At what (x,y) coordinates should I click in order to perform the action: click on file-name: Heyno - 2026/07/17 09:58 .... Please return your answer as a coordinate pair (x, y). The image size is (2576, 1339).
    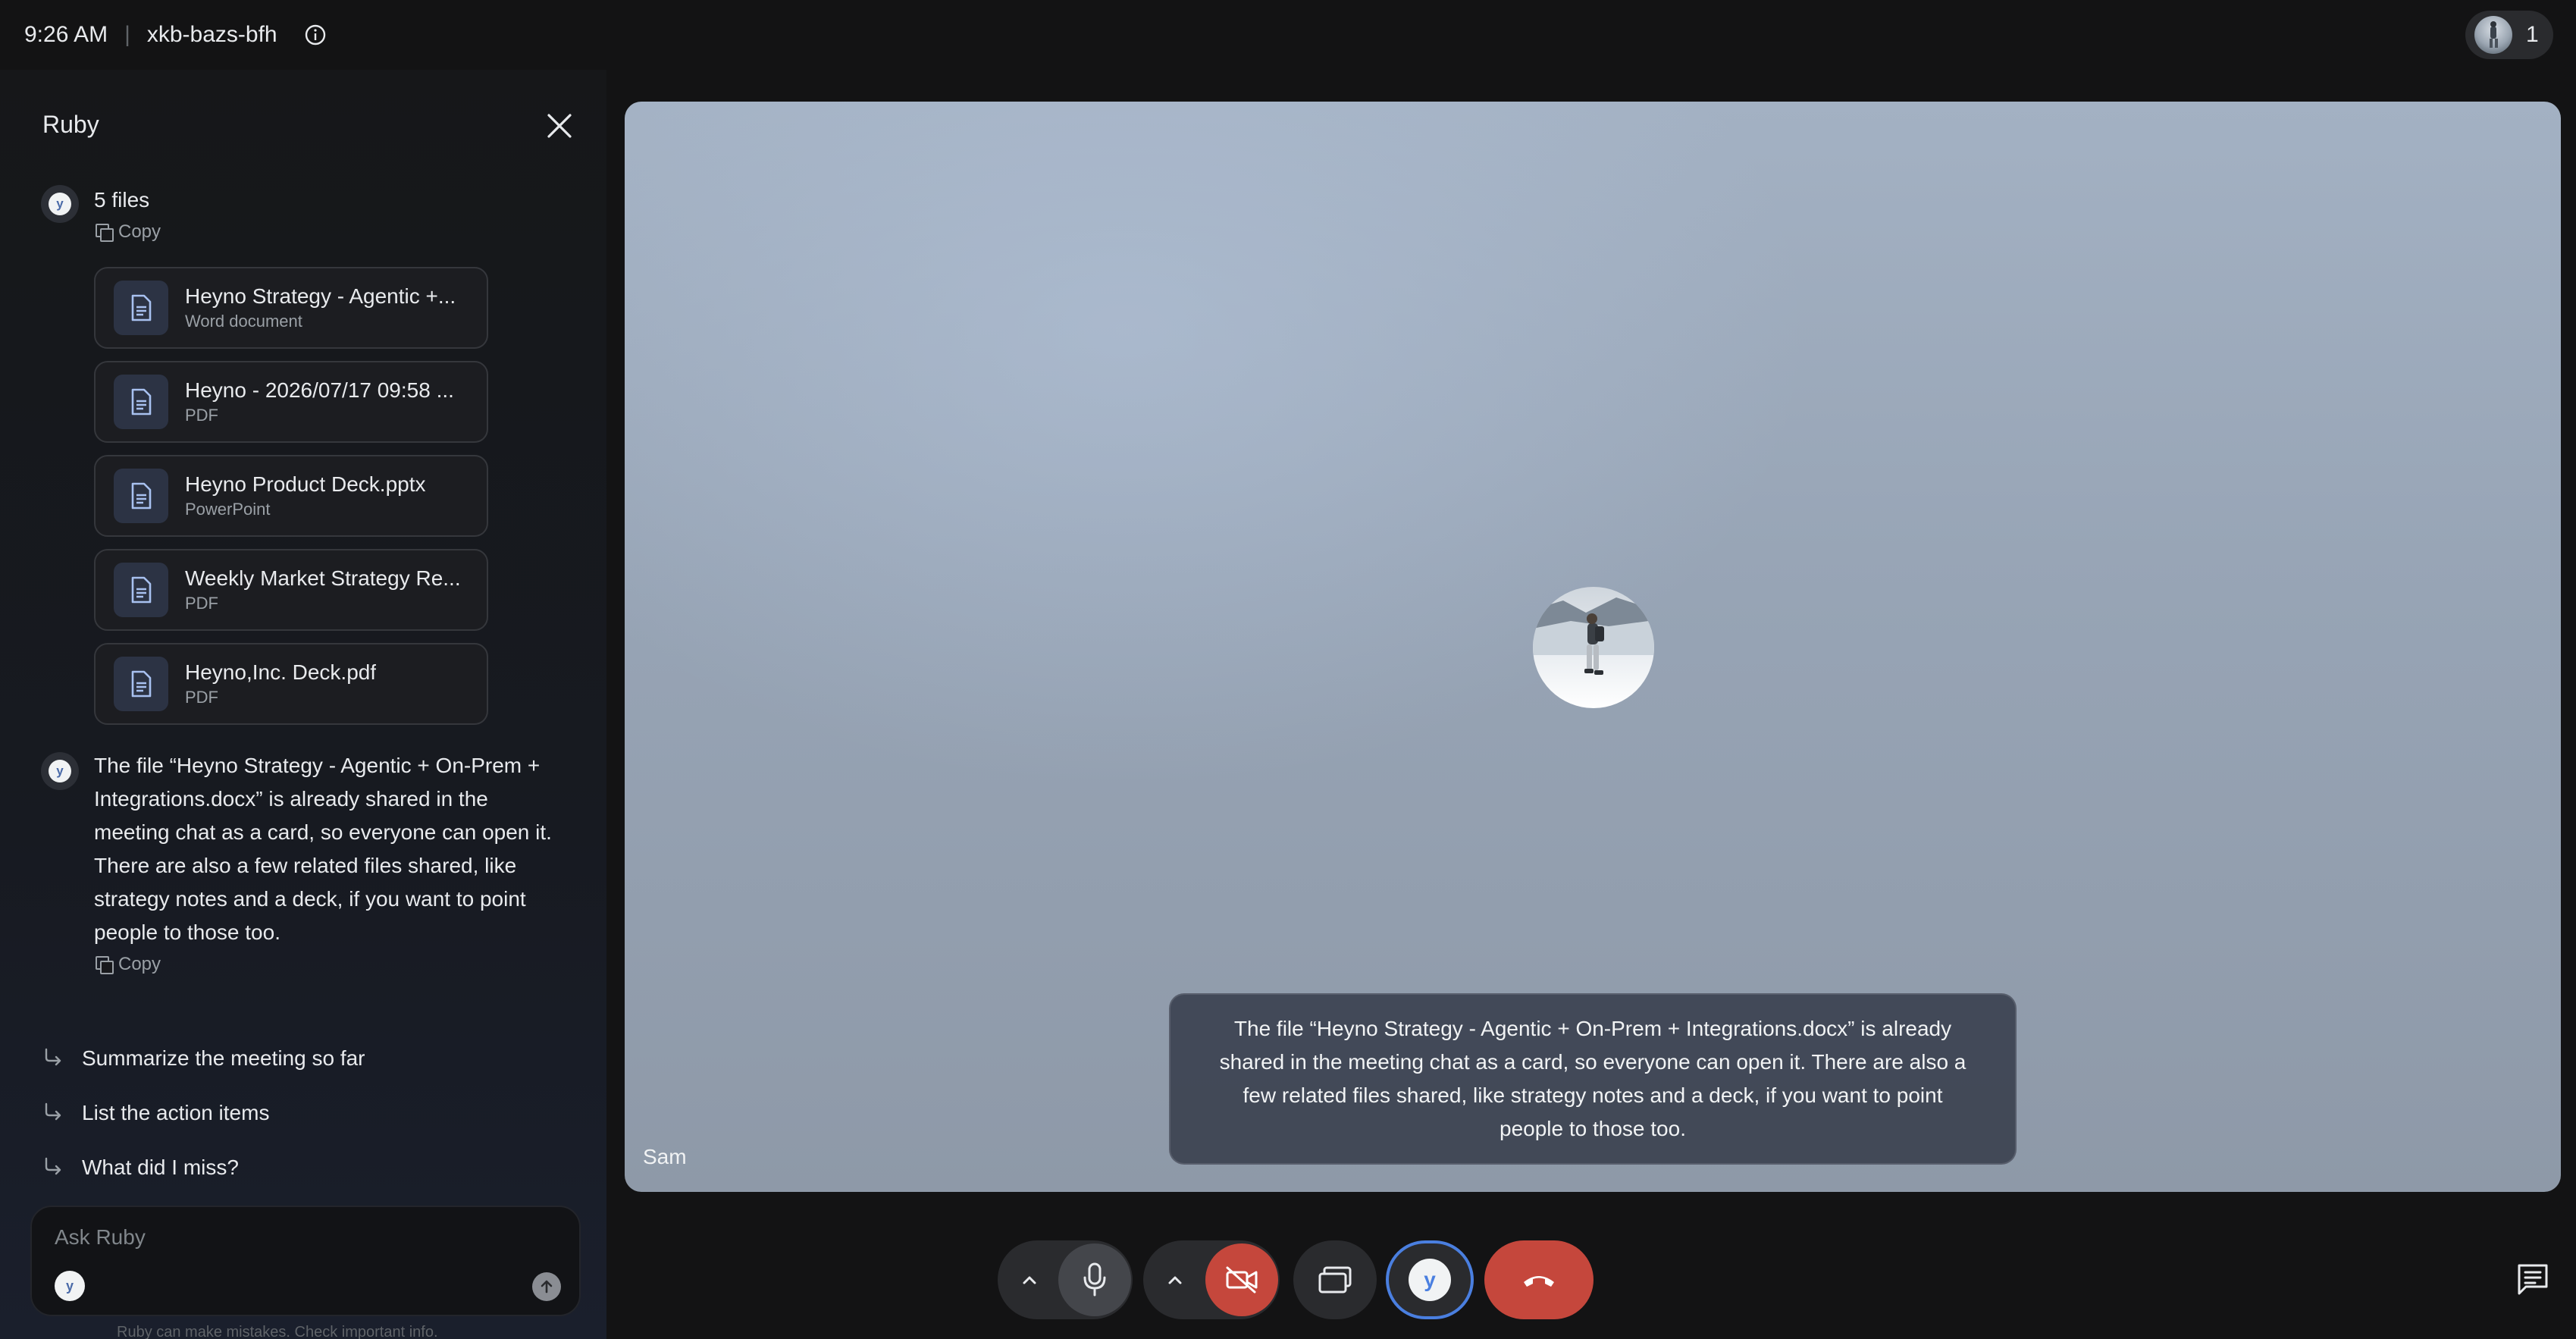
    Looking at the image, I should click on (319, 390).